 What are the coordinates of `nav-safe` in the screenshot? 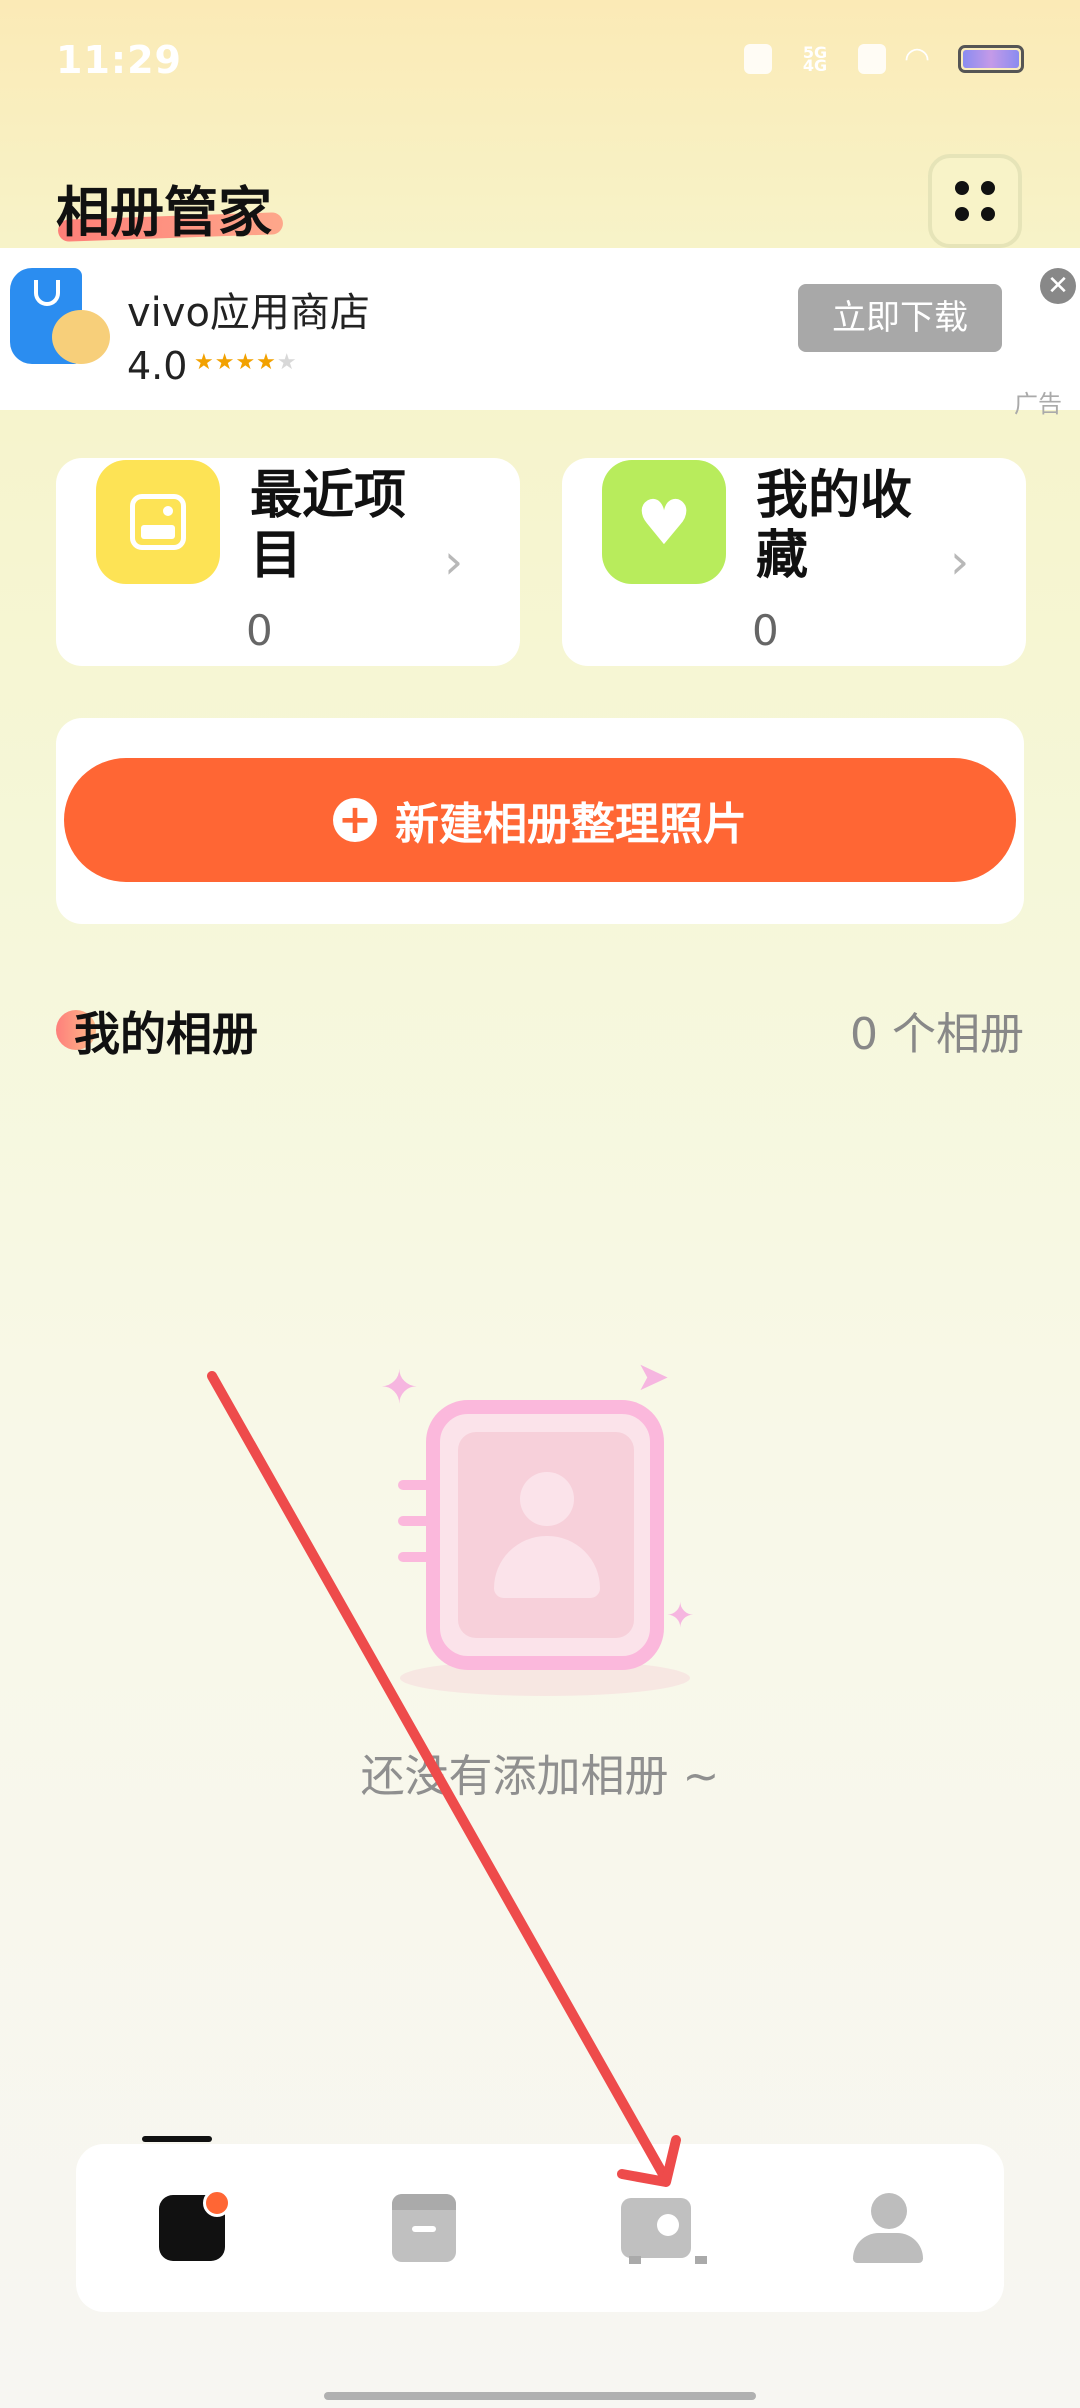 It's located at (656, 2228).